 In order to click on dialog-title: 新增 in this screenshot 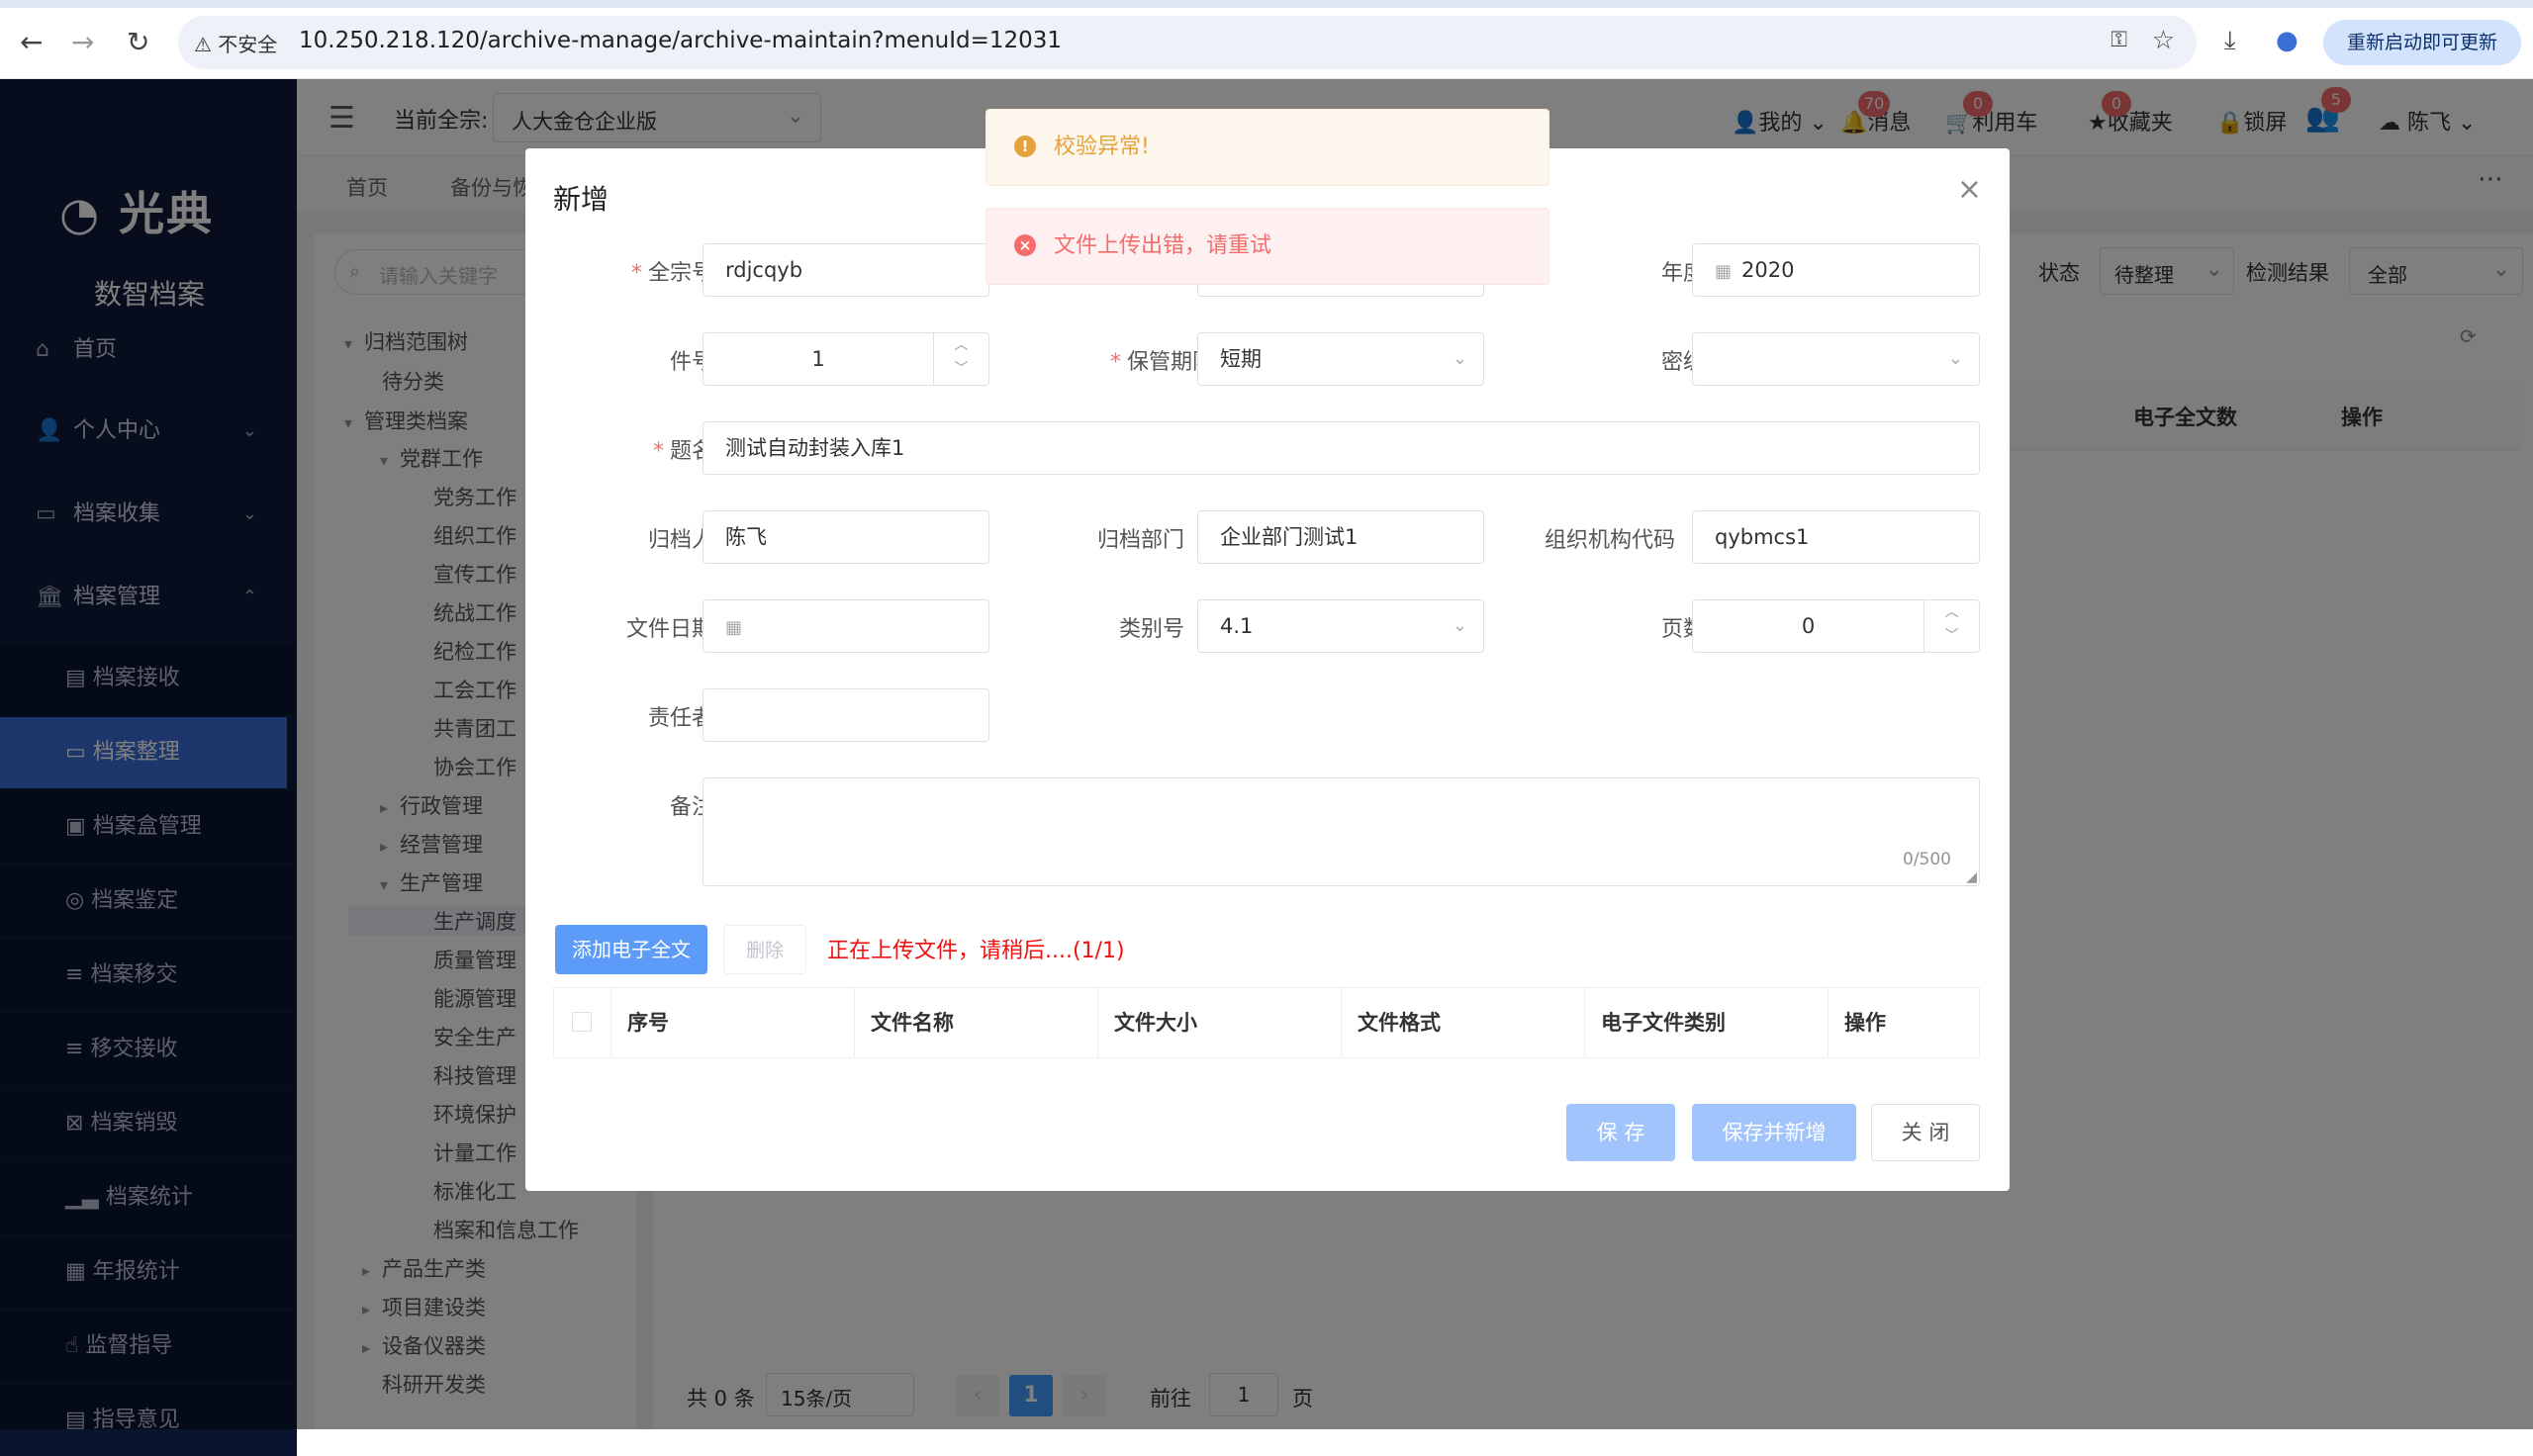, I will do `click(581, 199)`.